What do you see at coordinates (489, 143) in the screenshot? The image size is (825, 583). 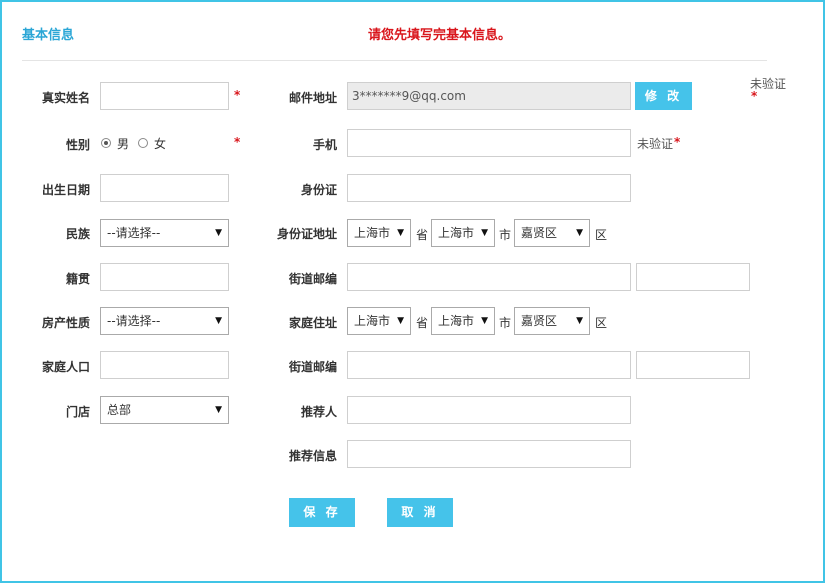 I see `mobile-input` at bounding box center [489, 143].